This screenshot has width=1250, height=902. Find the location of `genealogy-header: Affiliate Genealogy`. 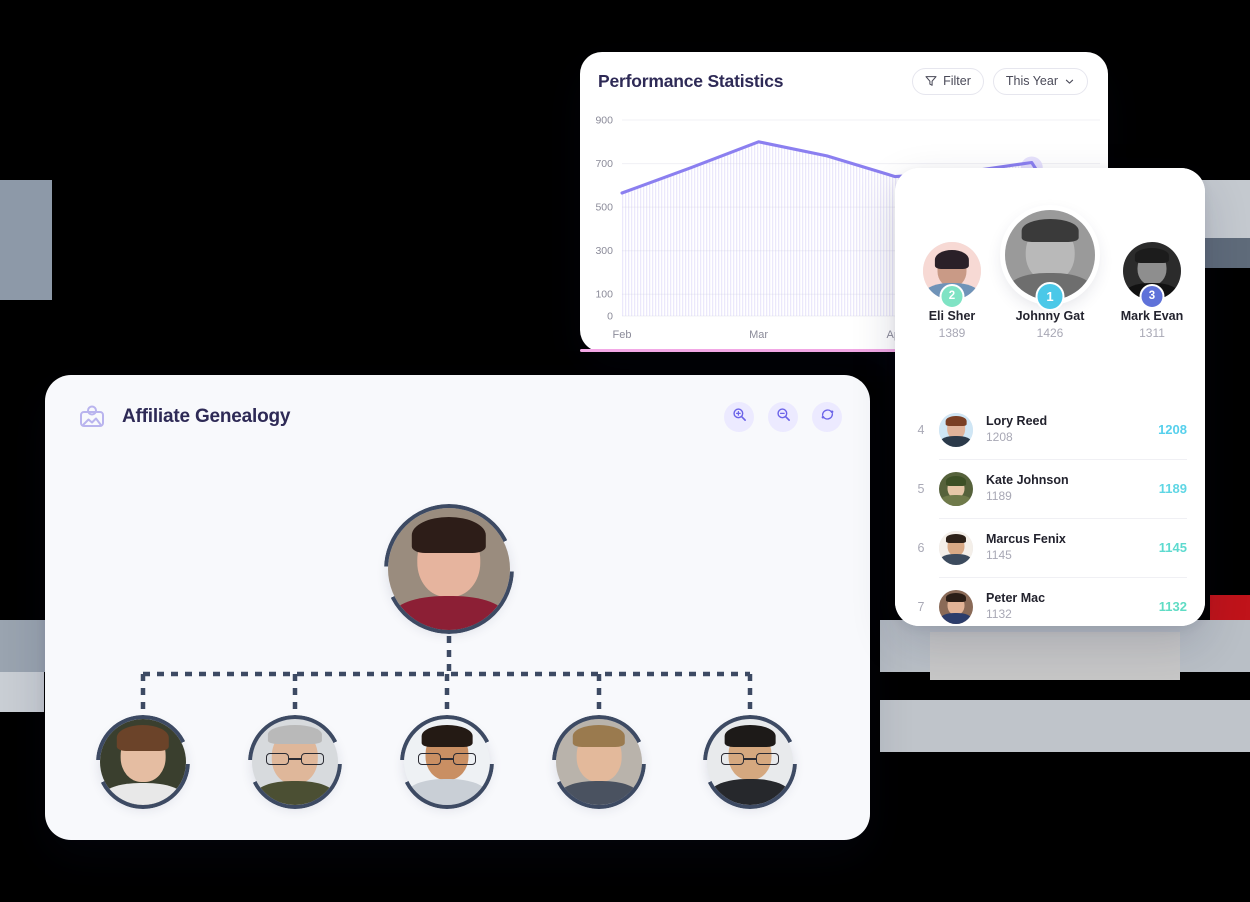

genealogy-header: Affiliate Genealogy is located at coordinates (457, 417).